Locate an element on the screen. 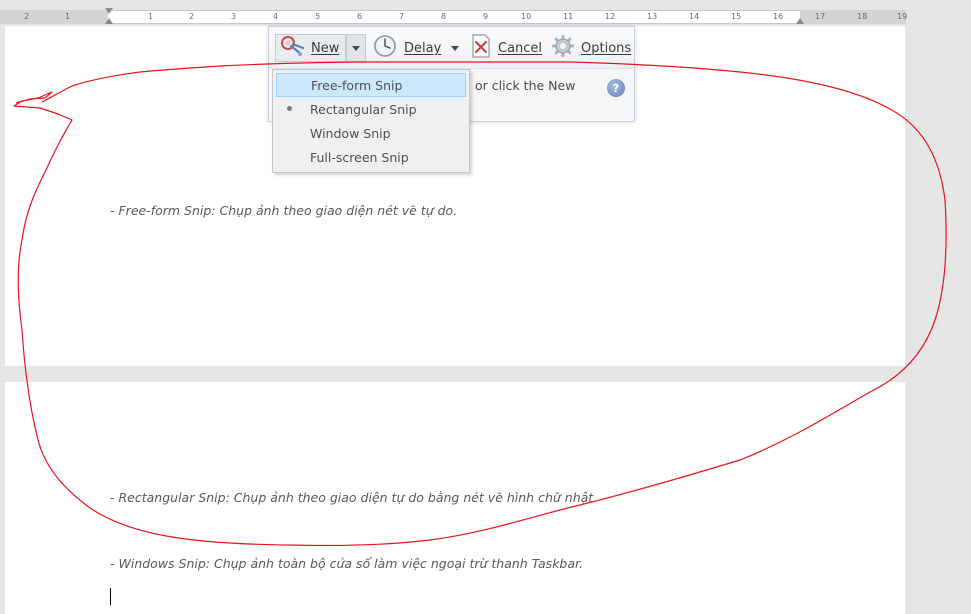  ruler-tick-label: 11 is located at coordinates (568, 16).